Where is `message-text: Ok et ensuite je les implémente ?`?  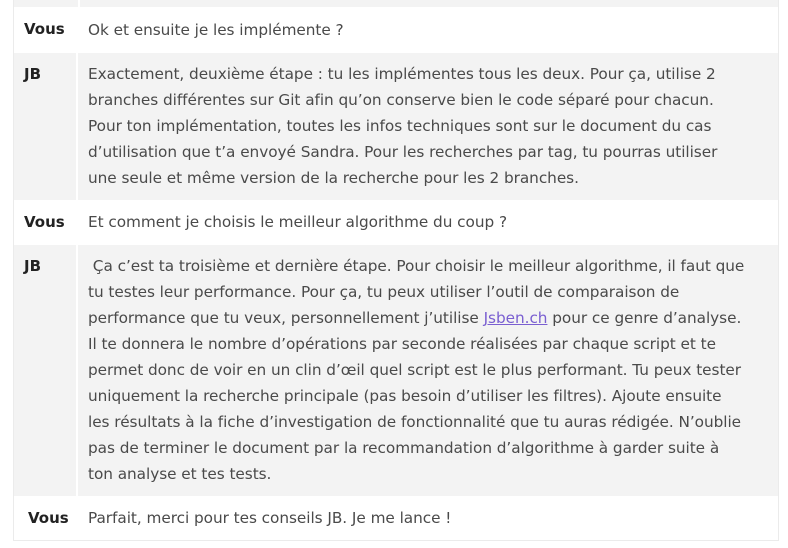 message-text: Ok et ensuite je les implémente ? is located at coordinates (216, 30).